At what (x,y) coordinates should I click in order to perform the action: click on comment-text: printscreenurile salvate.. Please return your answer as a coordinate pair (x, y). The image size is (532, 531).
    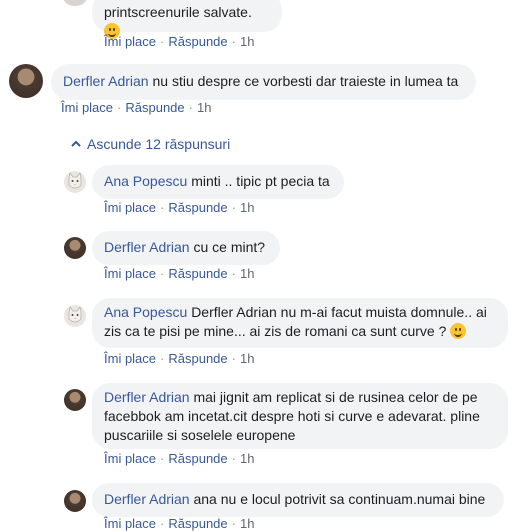
    Looking at the image, I should click on (178, 12).